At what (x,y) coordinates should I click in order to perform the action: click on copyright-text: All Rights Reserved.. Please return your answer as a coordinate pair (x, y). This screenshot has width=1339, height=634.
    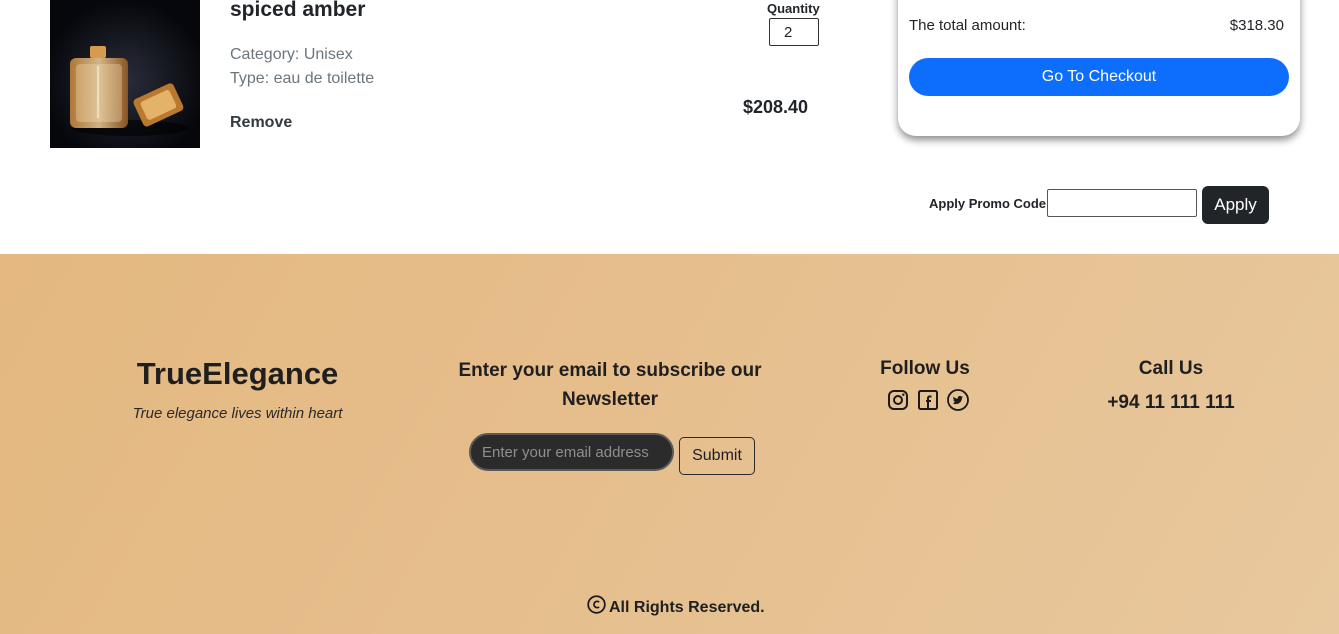
    Looking at the image, I should click on (687, 607).